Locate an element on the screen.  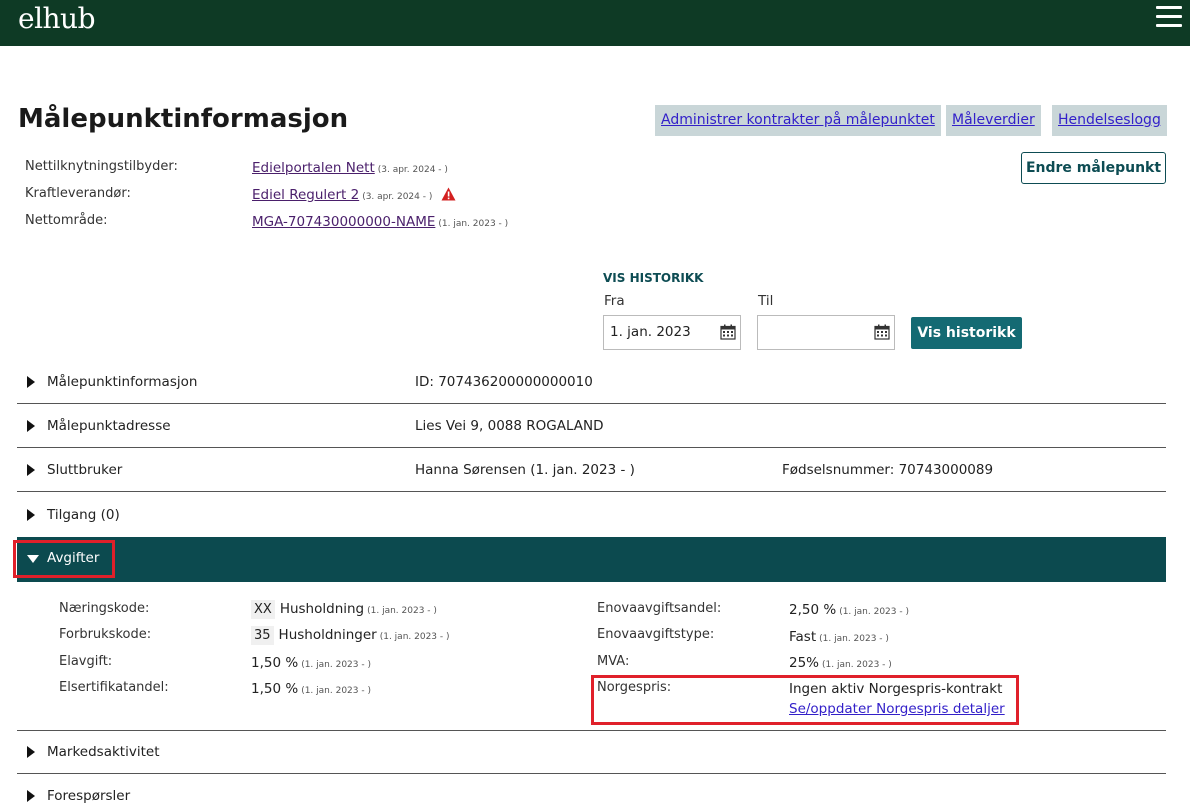
section-tilgang: Tilgang (0) is located at coordinates (591, 514).